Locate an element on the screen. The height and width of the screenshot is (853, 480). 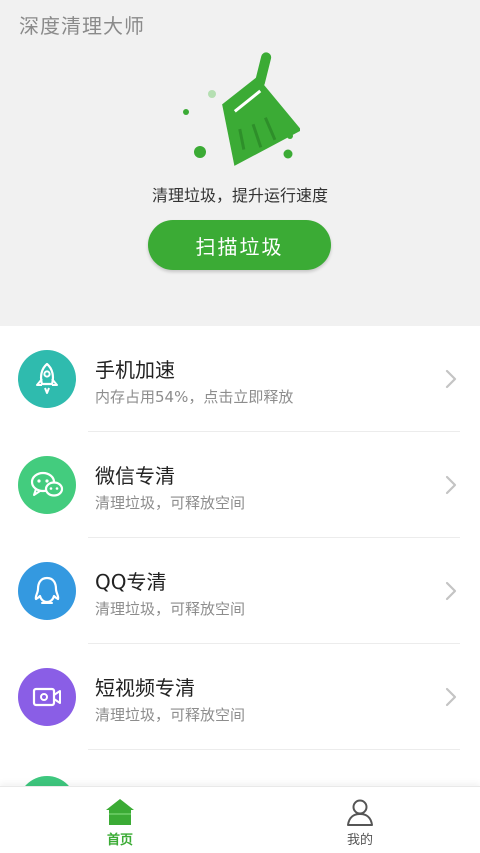
list-item-qq-clean: QQ专清 清理垃圾，可释放空间 is located at coordinates (240, 591).